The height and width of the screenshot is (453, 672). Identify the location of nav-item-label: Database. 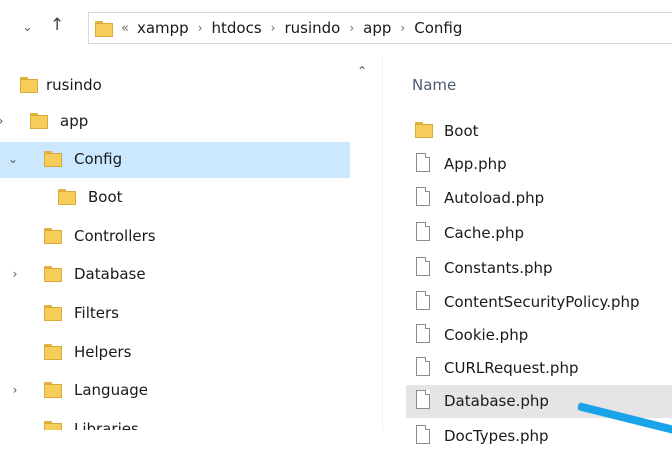
(110, 274).